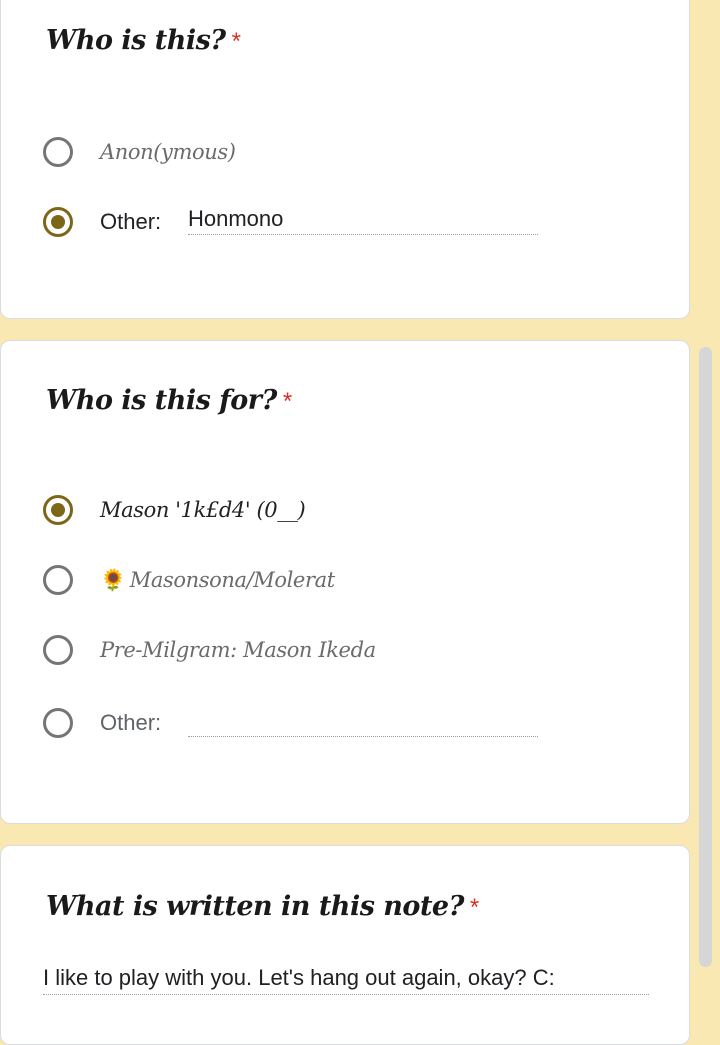 This screenshot has width=720, height=1045. Describe the element at coordinates (238, 650) in the screenshot. I see `option-label: Pre-Milgram: Mason Ikeda` at that location.